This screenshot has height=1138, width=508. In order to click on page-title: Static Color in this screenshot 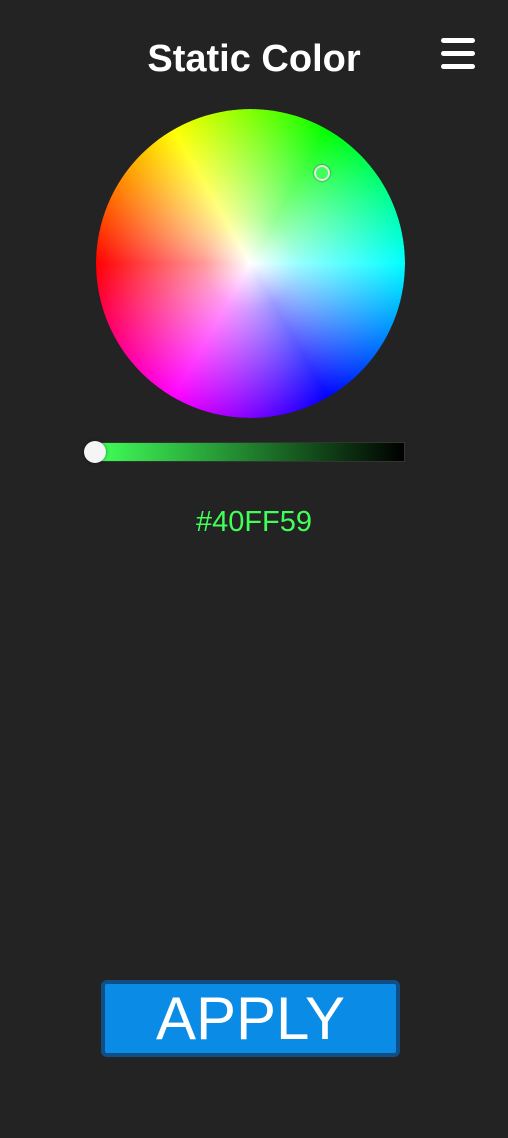, I will do `click(254, 59)`.